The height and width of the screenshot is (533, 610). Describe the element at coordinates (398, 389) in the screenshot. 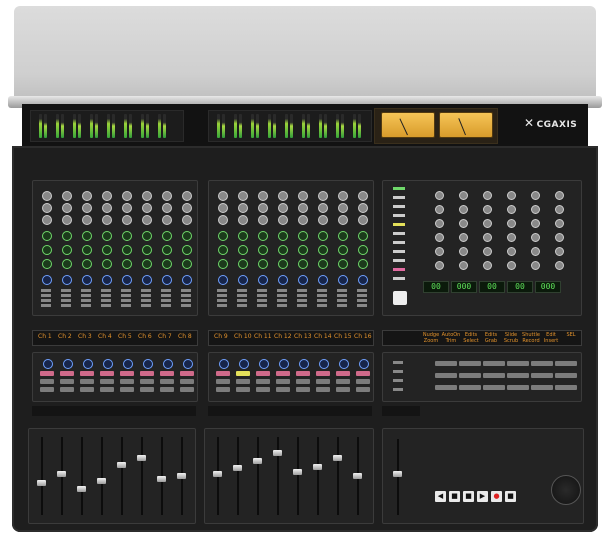

I see `master-mode-button` at that location.